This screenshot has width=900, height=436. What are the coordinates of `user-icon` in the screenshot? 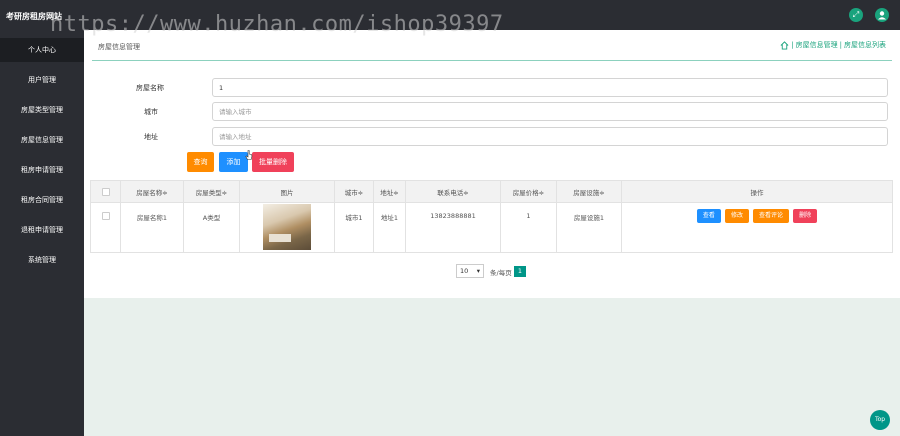 It's located at (882, 15).